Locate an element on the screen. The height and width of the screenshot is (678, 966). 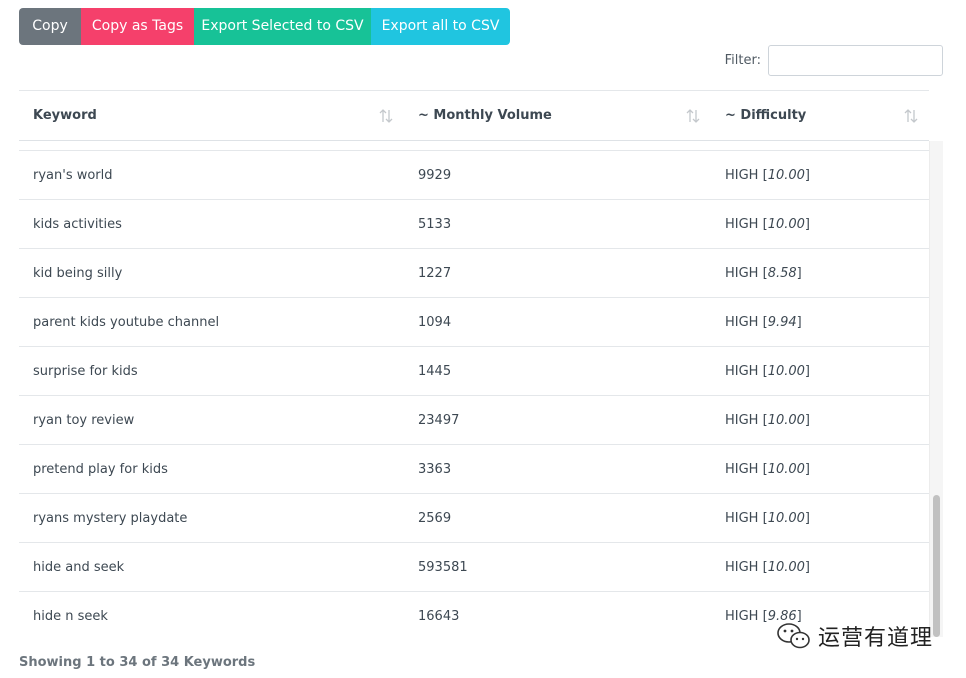
column-header-label: ~ Monthly Volume is located at coordinates (485, 115).